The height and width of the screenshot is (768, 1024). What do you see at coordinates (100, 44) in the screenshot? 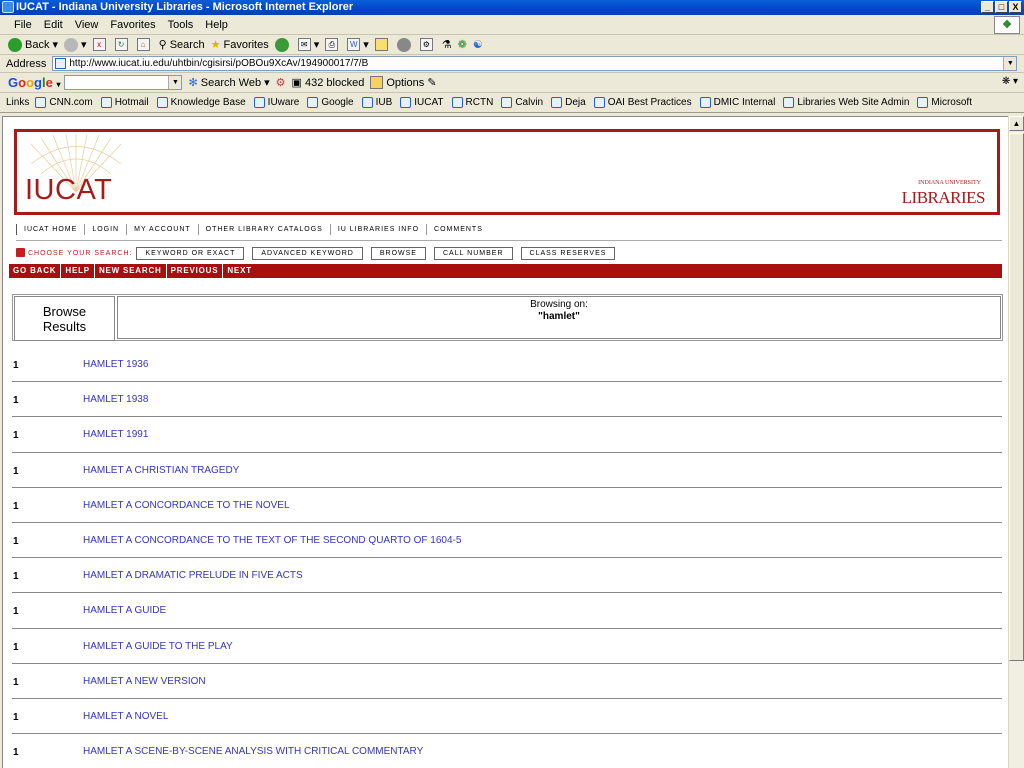
I see `stop-button: x` at bounding box center [100, 44].